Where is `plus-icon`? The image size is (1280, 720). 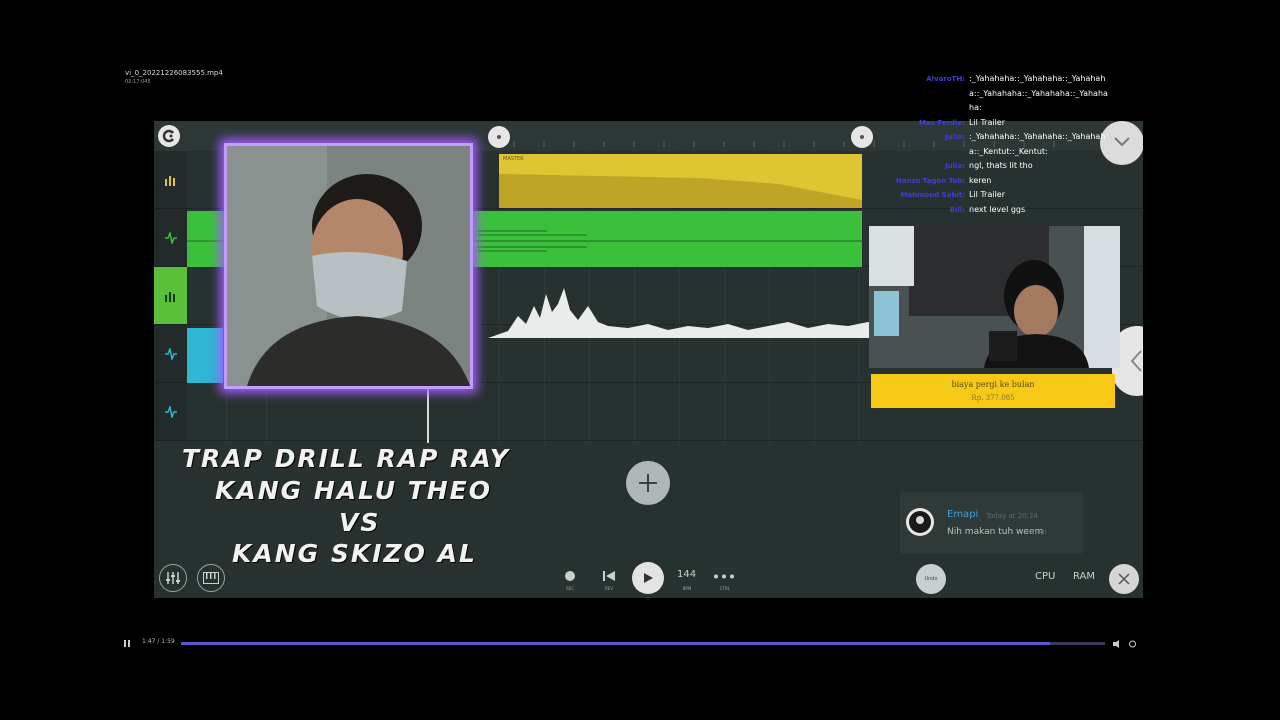 plus-icon is located at coordinates (648, 483).